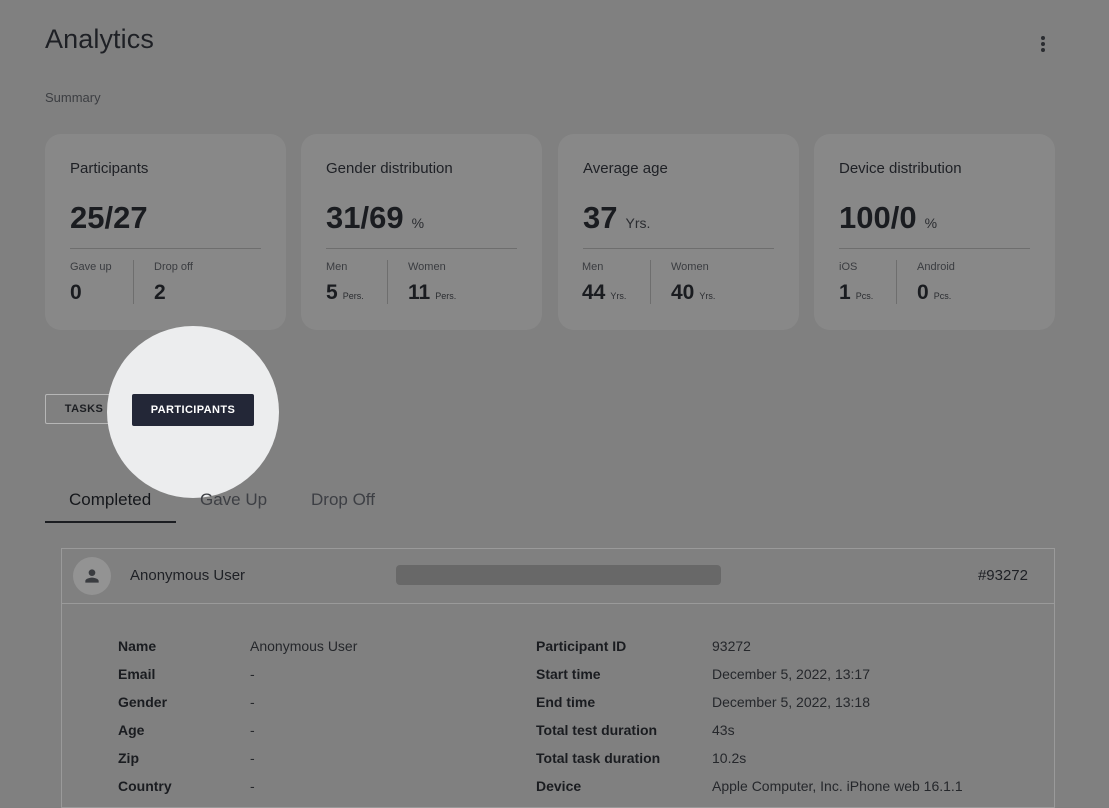  I want to click on detail-value: 43s, so click(723, 730).